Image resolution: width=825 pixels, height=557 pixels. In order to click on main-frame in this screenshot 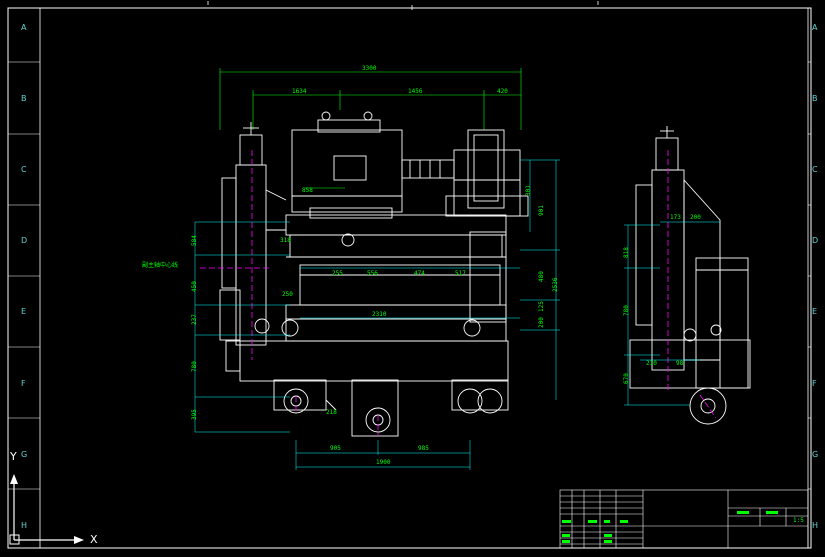, I will do `click(367, 298)`.